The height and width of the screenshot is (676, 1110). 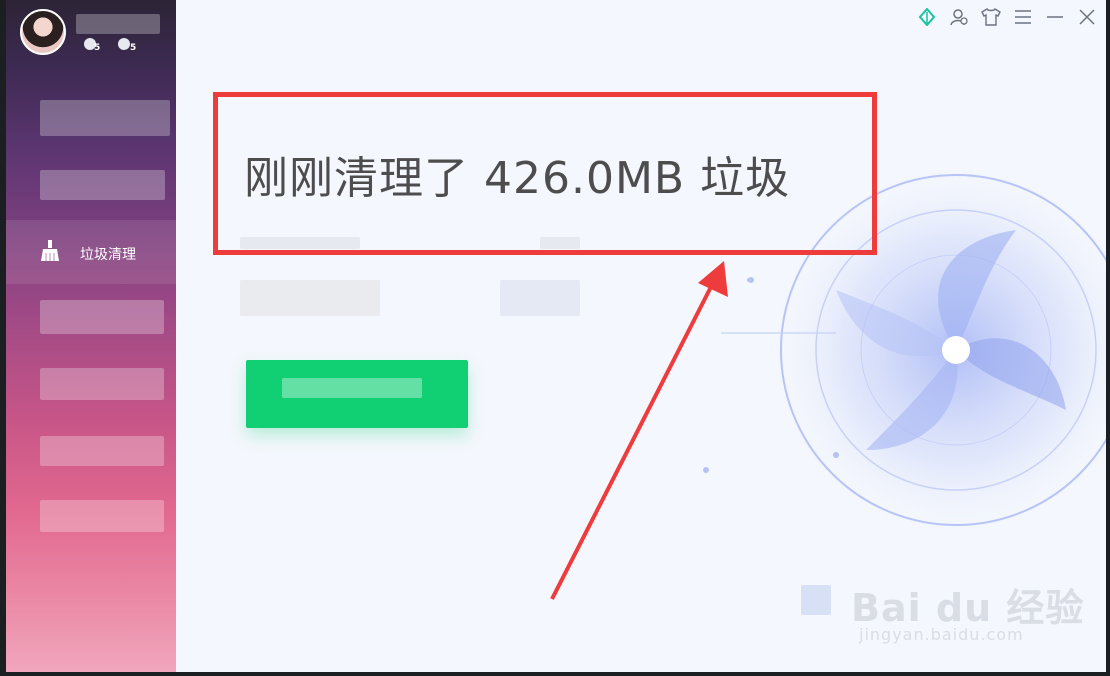 What do you see at coordinates (816, 600) in the screenshot?
I see `corner-blur` at bounding box center [816, 600].